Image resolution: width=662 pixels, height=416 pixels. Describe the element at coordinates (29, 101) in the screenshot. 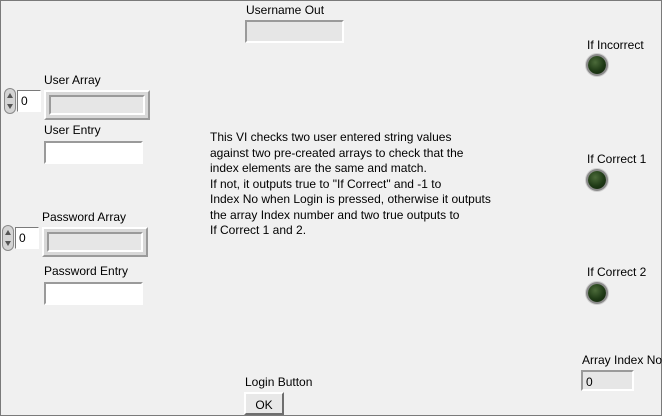

I see `user-array-index-input: 0` at that location.